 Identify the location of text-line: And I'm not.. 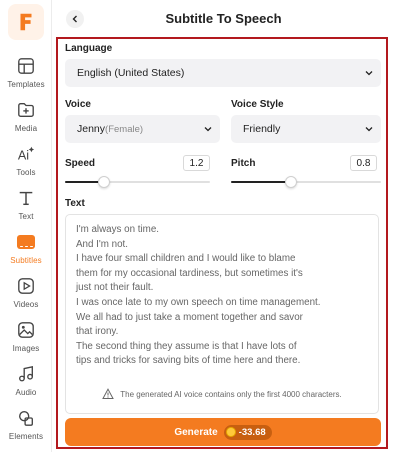
(102, 244).